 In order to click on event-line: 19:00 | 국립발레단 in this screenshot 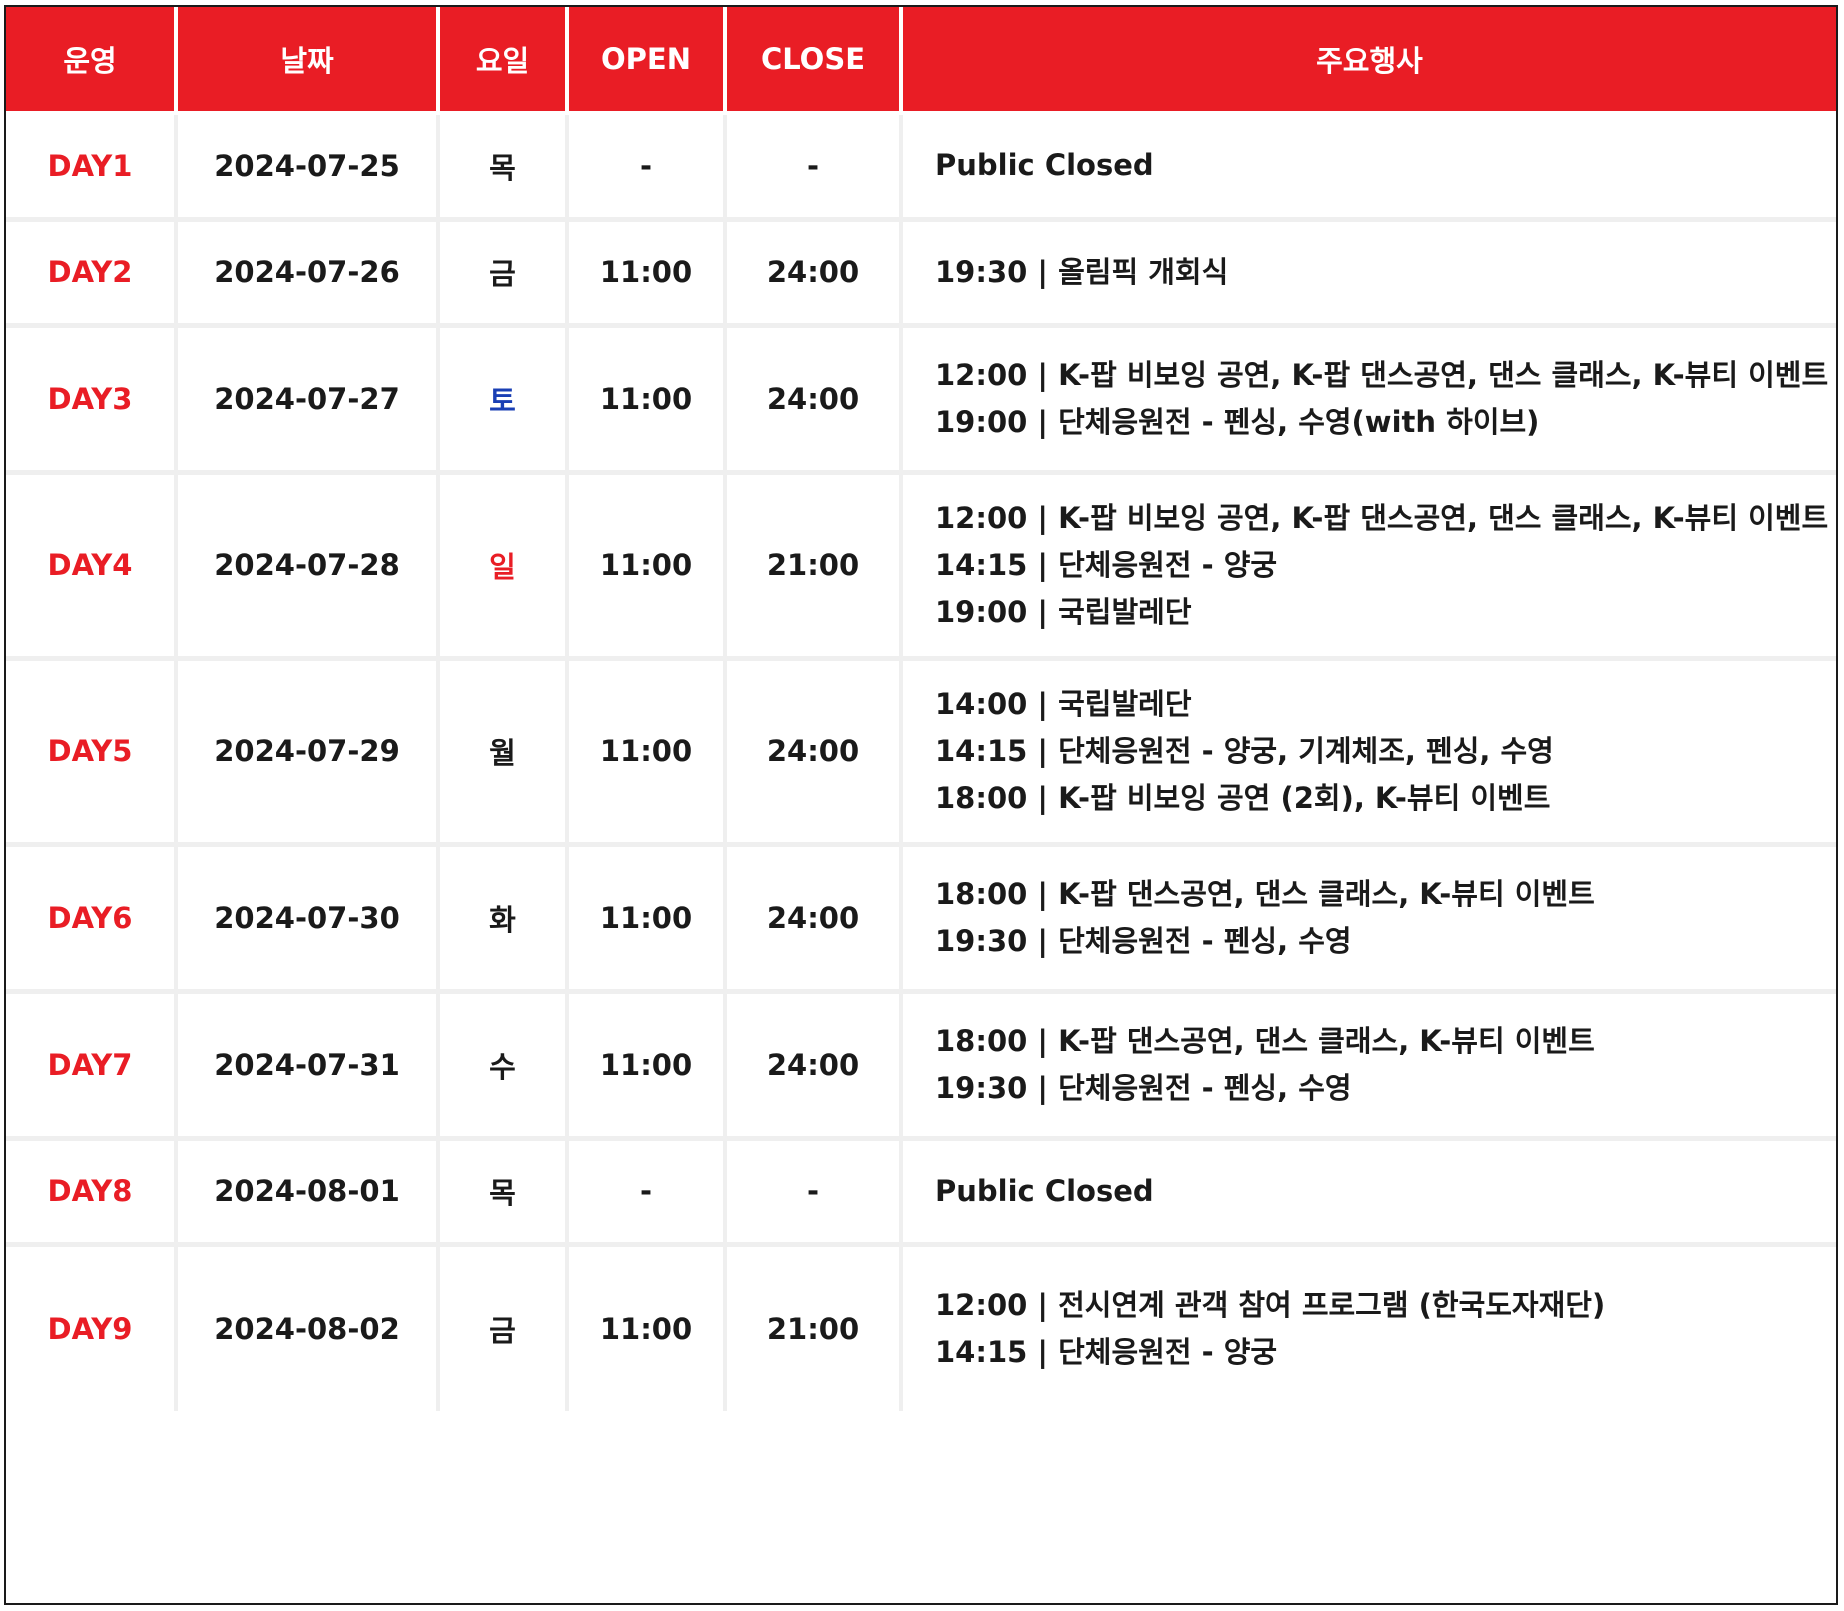, I will do `click(1063, 611)`.